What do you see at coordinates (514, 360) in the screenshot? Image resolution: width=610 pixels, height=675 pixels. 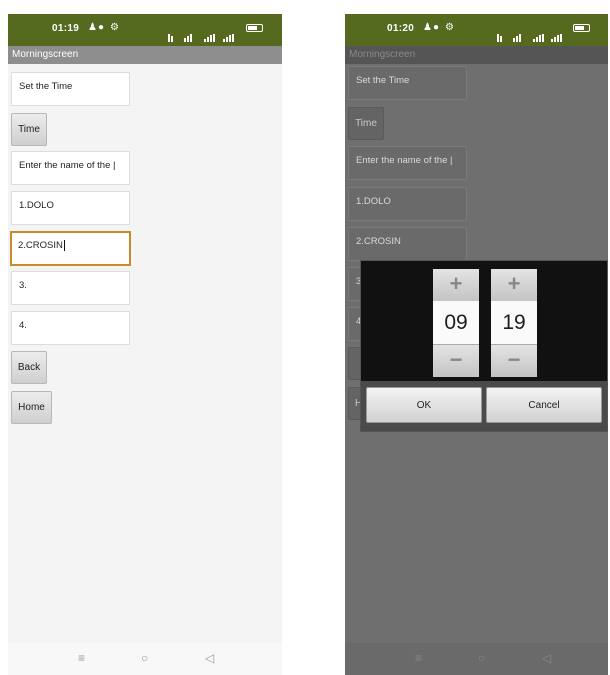 I see `minute-decrement-button: −` at bounding box center [514, 360].